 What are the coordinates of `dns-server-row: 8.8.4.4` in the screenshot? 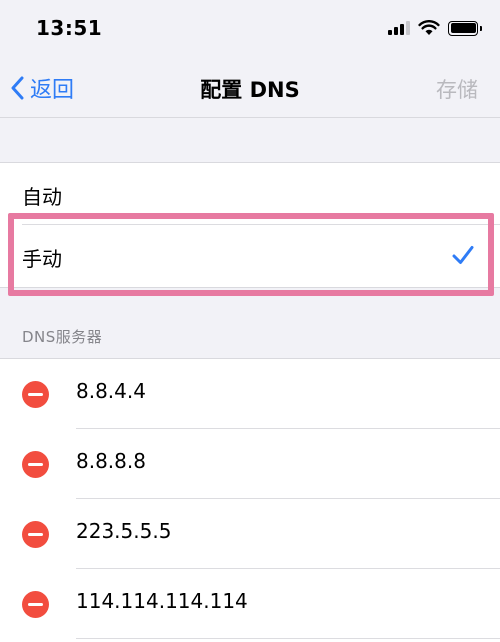 It's located at (250, 394).